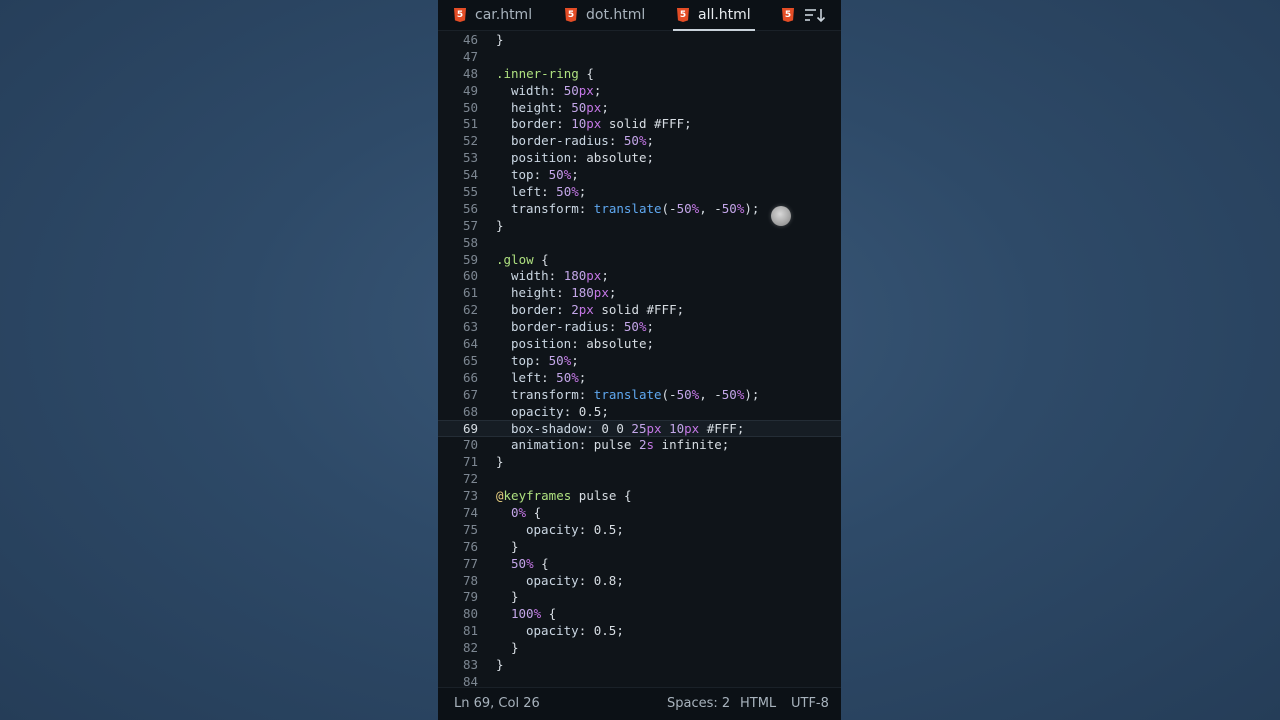 This screenshot has width=1280, height=720. I want to click on code-token: {, so click(549, 614).